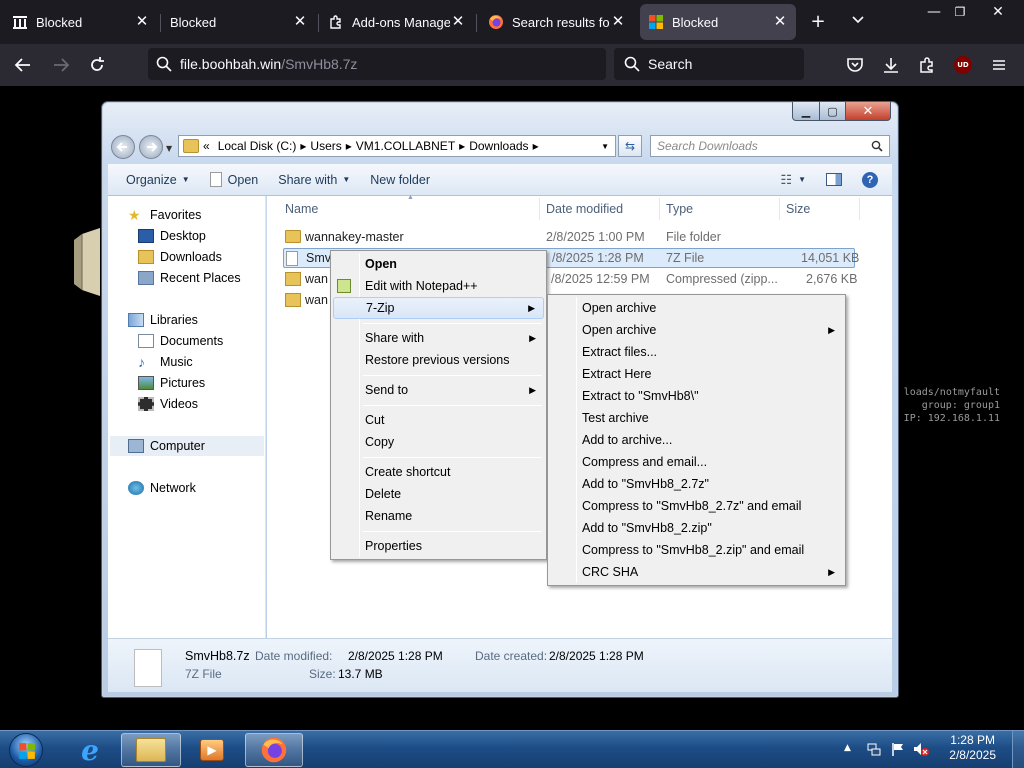 The height and width of the screenshot is (768, 1024). Describe the element at coordinates (172, 236) in the screenshot. I see `nav-desktop: Desktop` at that location.